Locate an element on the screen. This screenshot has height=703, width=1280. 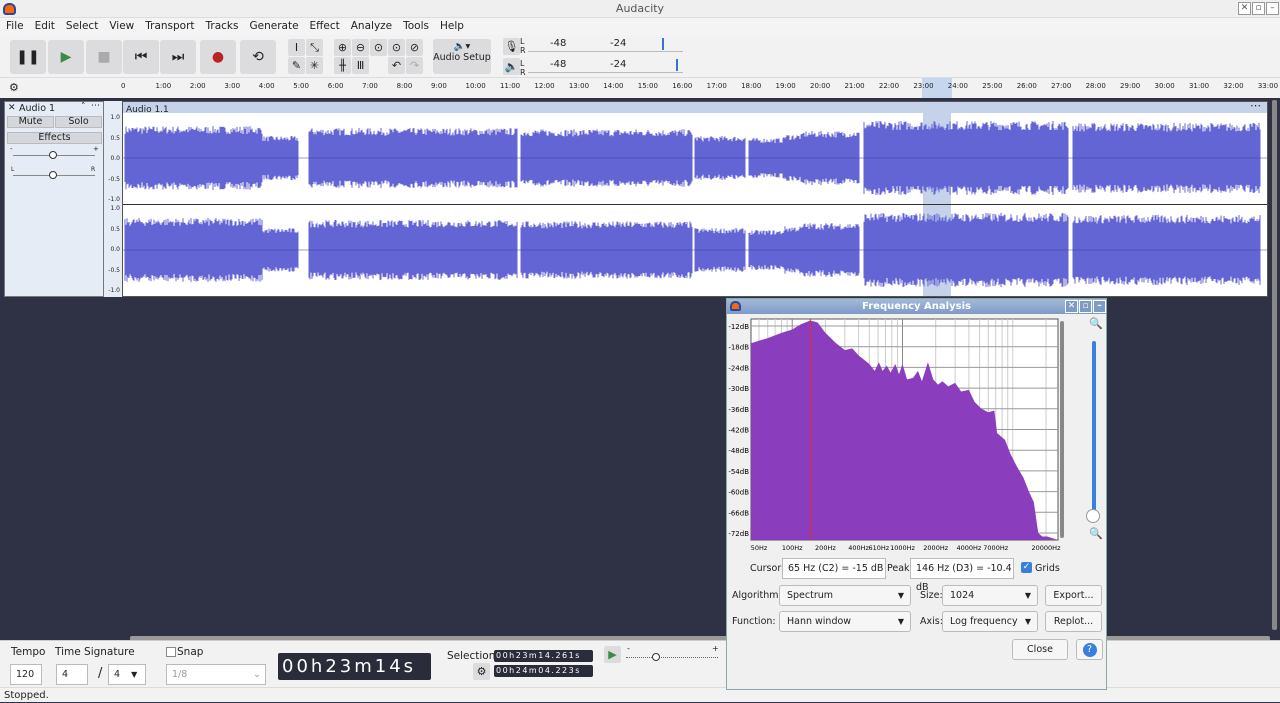
clip-menu-icon: ⋯ is located at coordinates (1255, 105).